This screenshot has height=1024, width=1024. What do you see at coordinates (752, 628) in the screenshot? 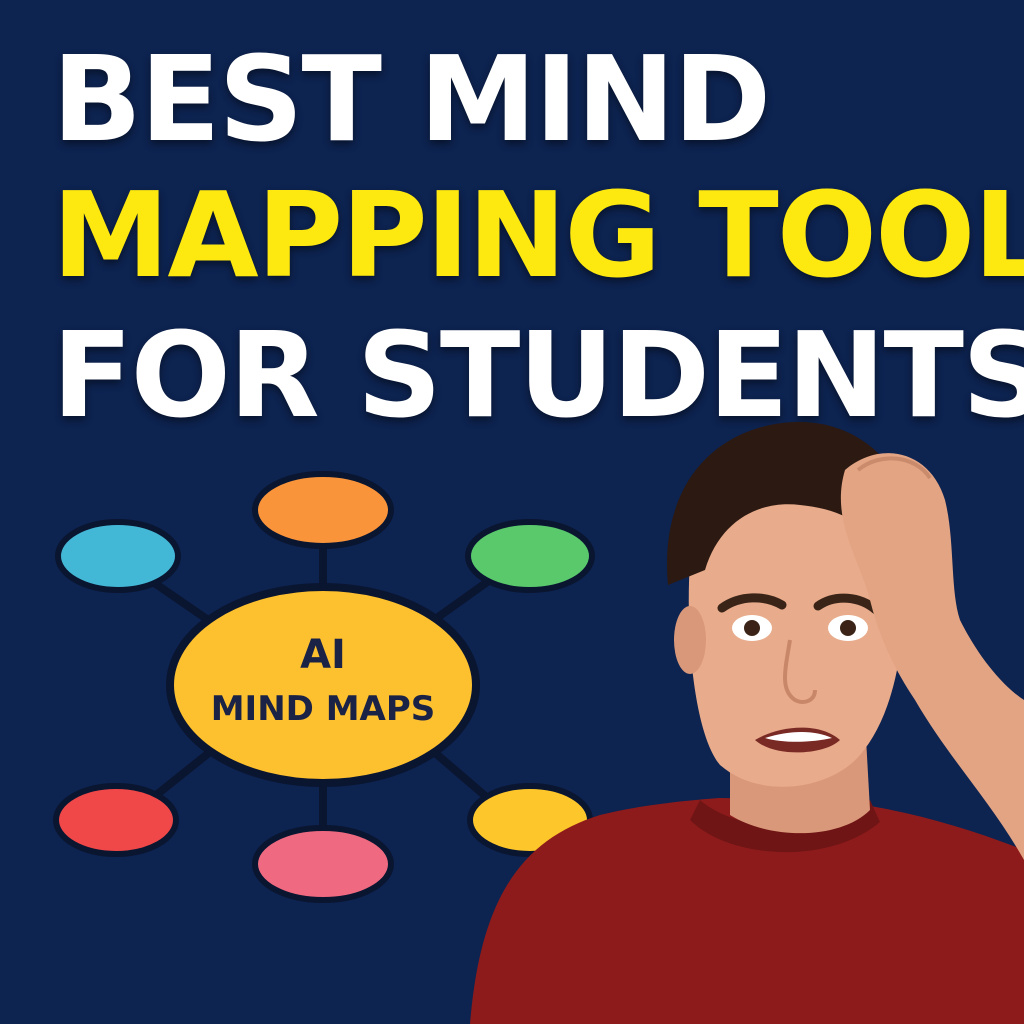
I see `left-pupil` at bounding box center [752, 628].